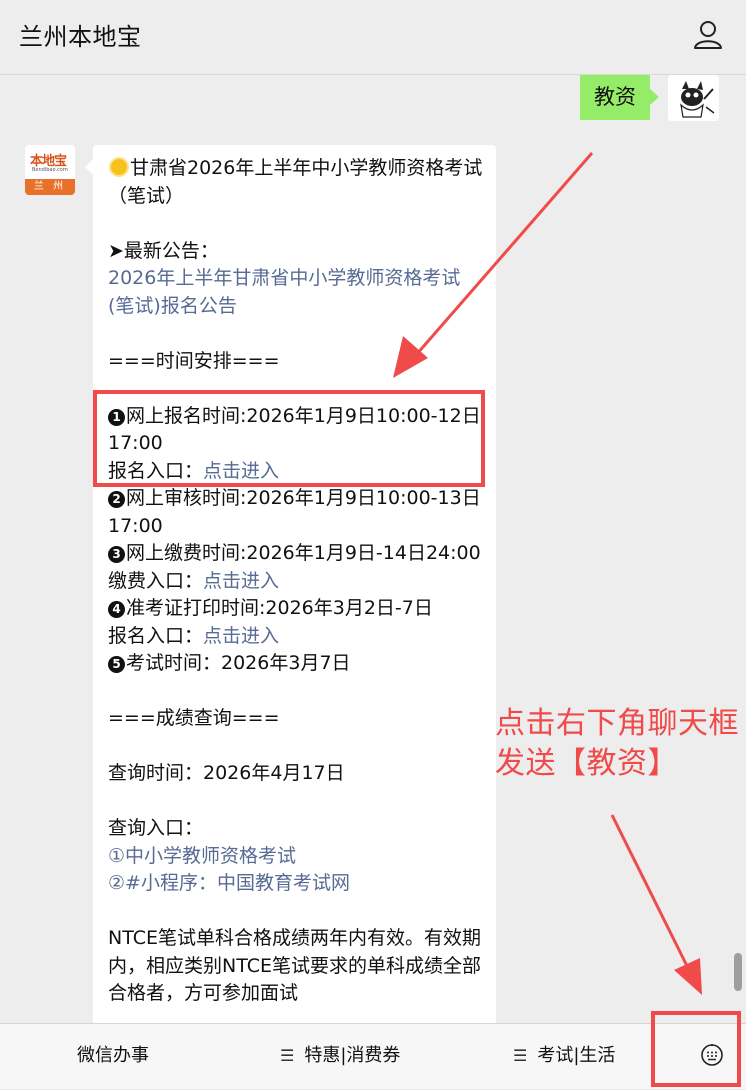  I want to click on number-4-icon: 4, so click(116, 609).